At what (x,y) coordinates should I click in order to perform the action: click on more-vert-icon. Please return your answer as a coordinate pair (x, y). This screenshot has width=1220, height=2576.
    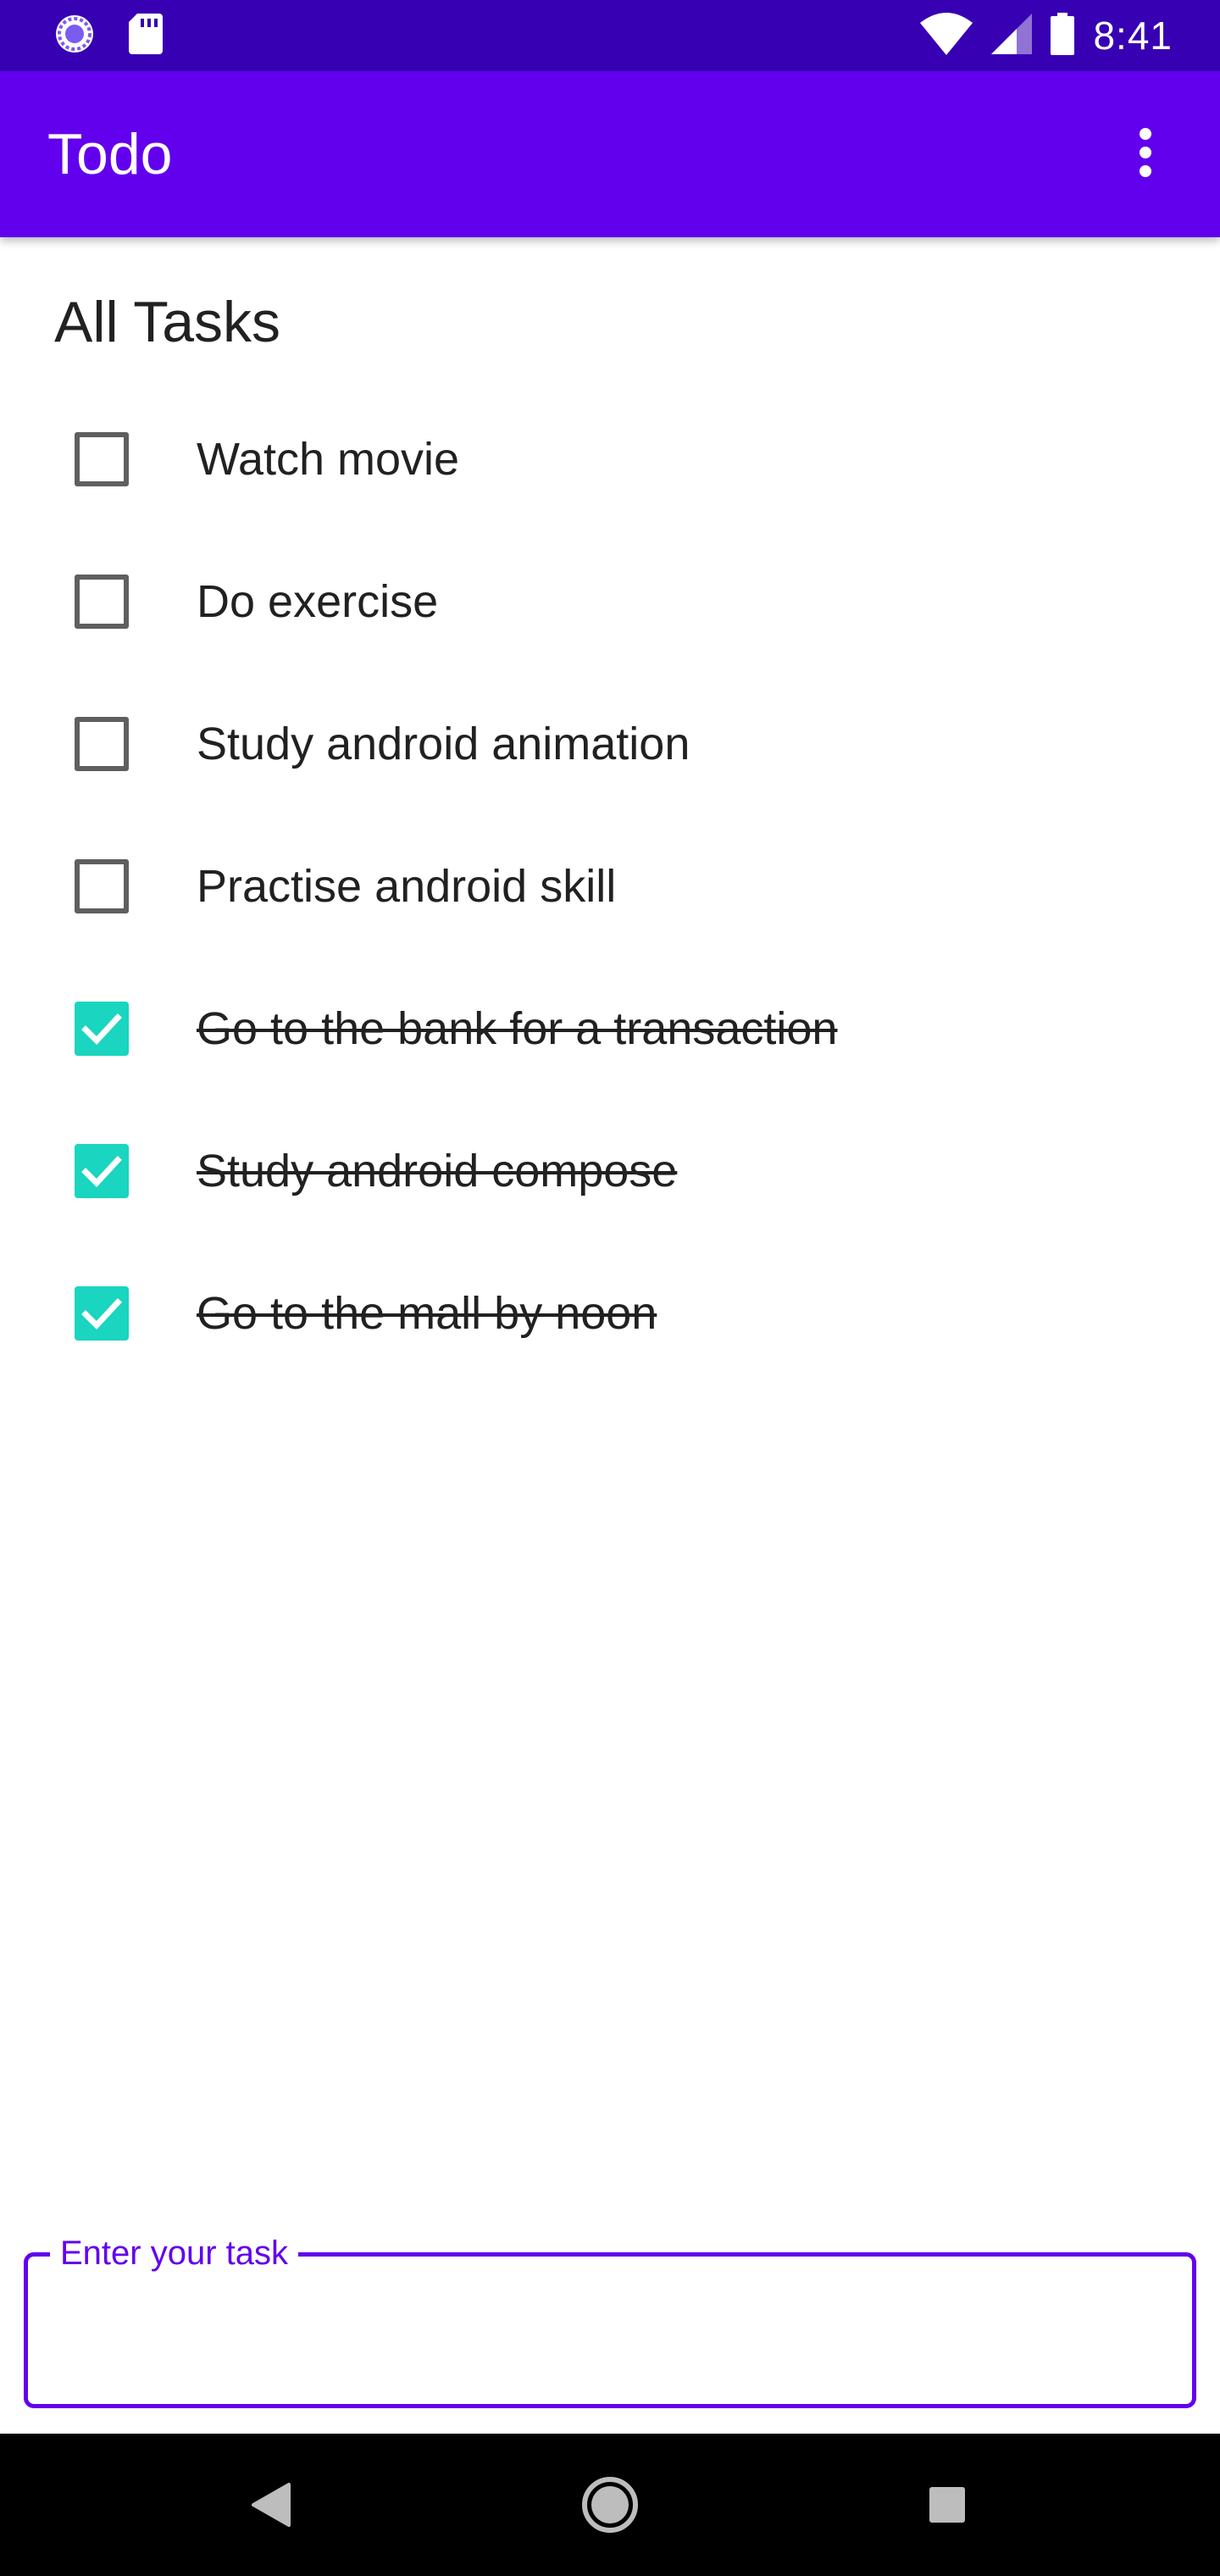
    Looking at the image, I should click on (1145, 154).